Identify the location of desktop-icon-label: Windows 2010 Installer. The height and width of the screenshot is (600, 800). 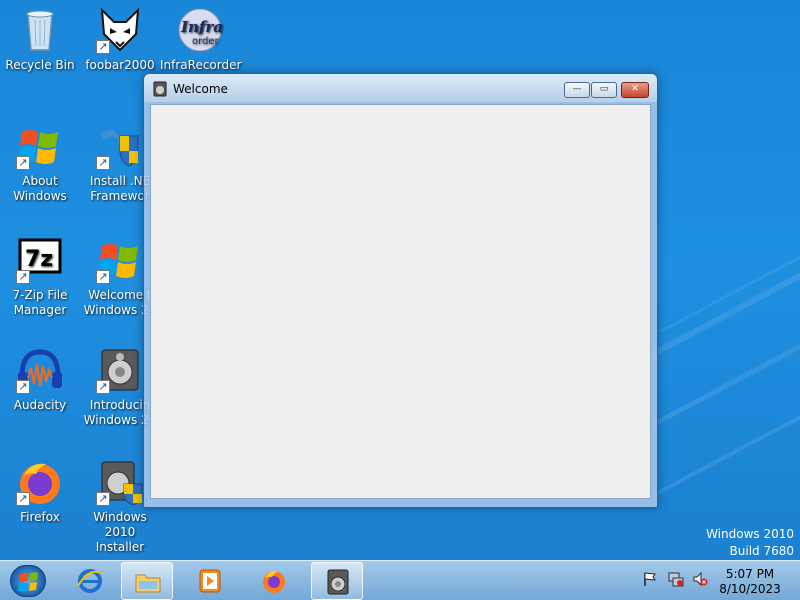
(120, 532).